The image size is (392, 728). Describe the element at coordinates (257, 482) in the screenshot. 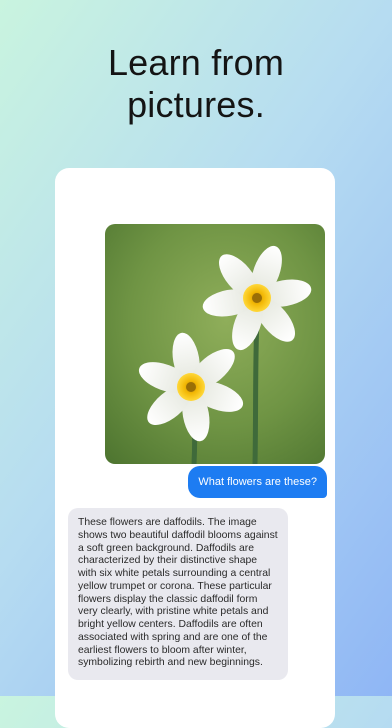

I see `user-message-bubble: What flowers are these?` at that location.